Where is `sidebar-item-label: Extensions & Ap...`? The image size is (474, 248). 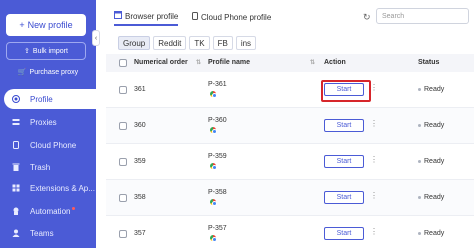
sidebar-item-label: Extensions & Ap... is located at coordinates (62, 188).